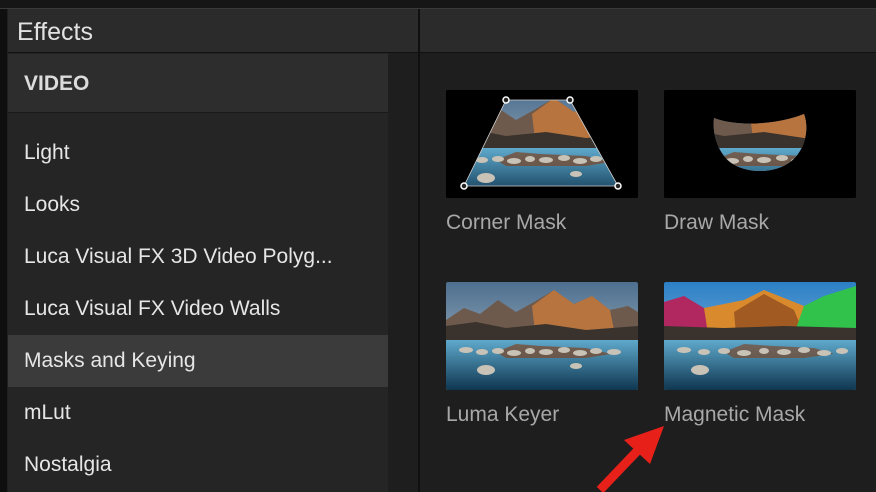 The height and width of the screenshot is (492, 876). What do you see at coordinates (717, 222) in the screenshot?
I see `effect-name-draw-mask: Draw Mask` at bounding box center [717, 222].